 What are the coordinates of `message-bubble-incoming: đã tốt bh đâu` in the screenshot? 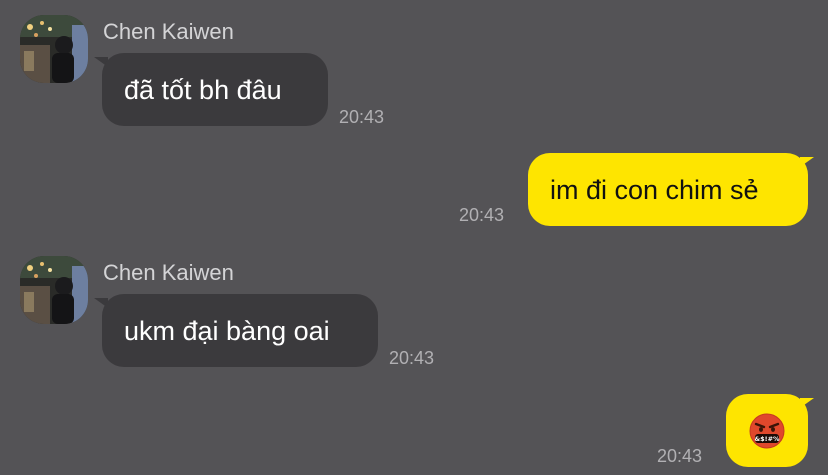 It's located at (215, 89).